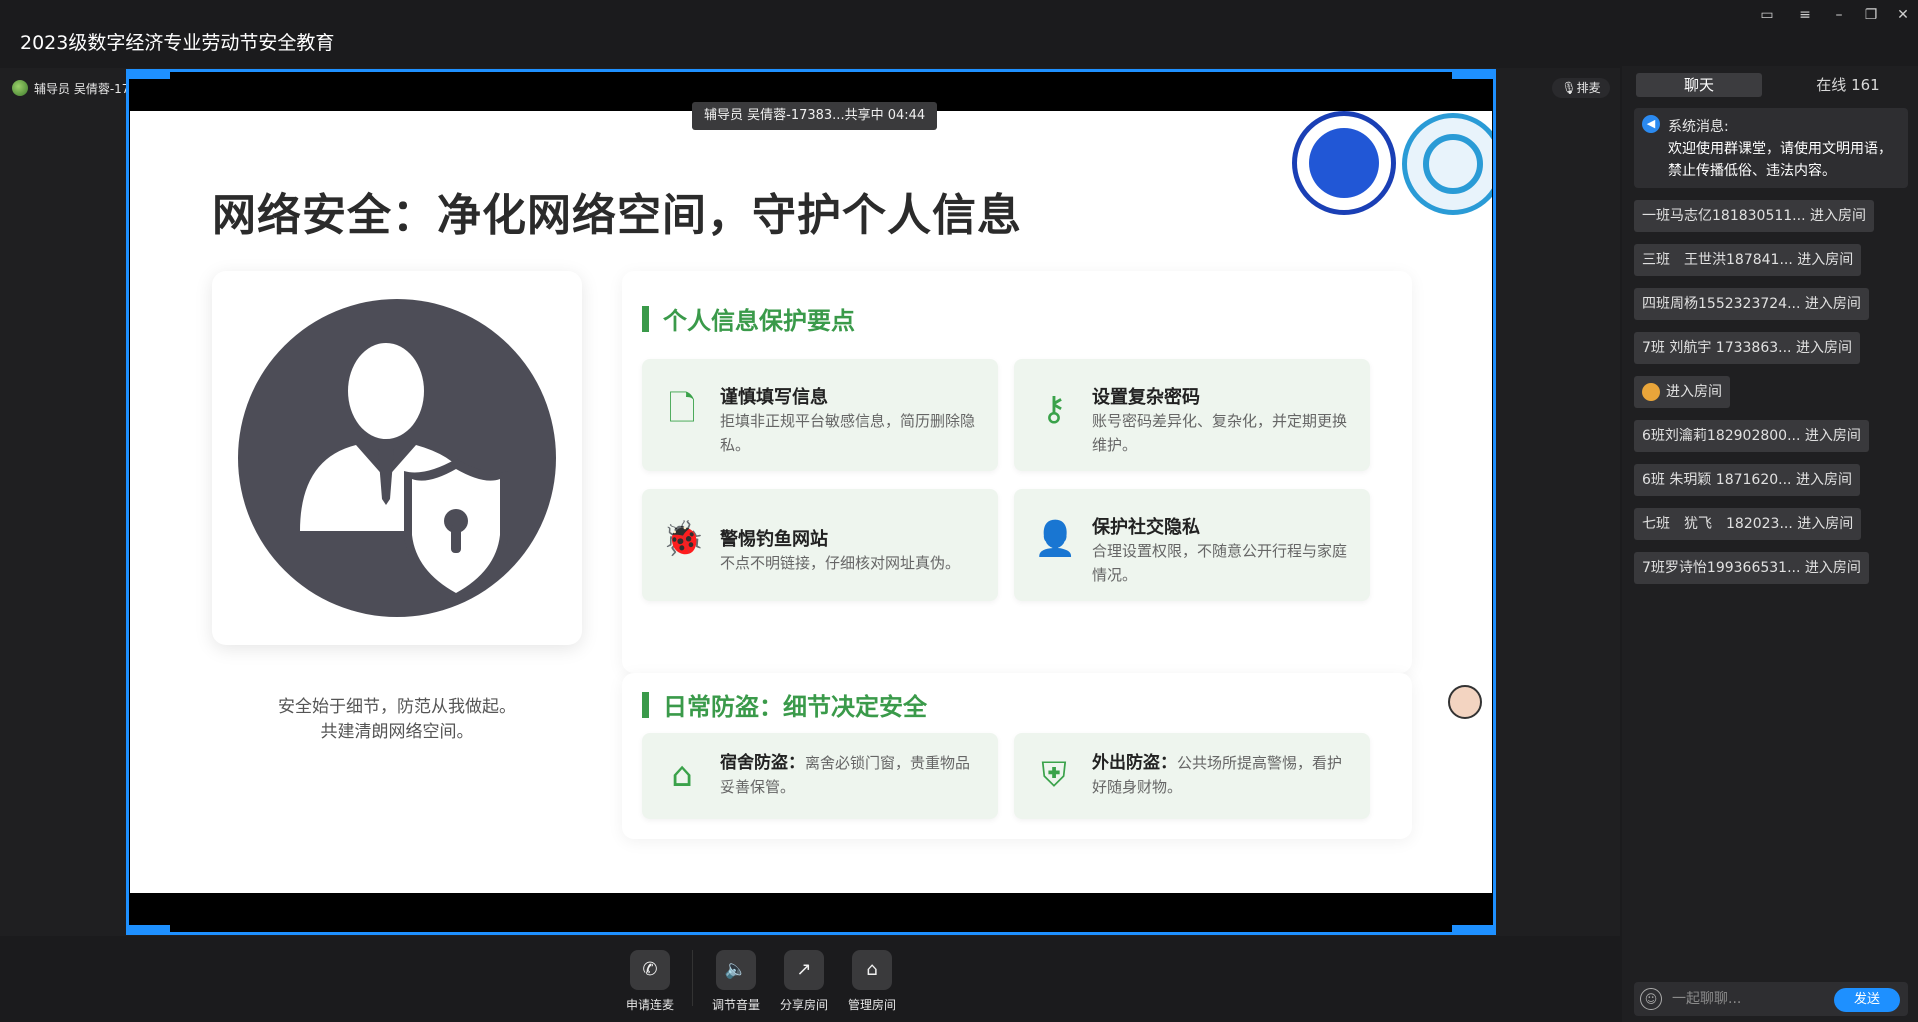 The height and width of the screenshot is (1022, 1918). Describe the element at coordinates (1751, 304) in the screenshot. I see `list-item: 四班周杨1552323724... 进入房间` at that location.